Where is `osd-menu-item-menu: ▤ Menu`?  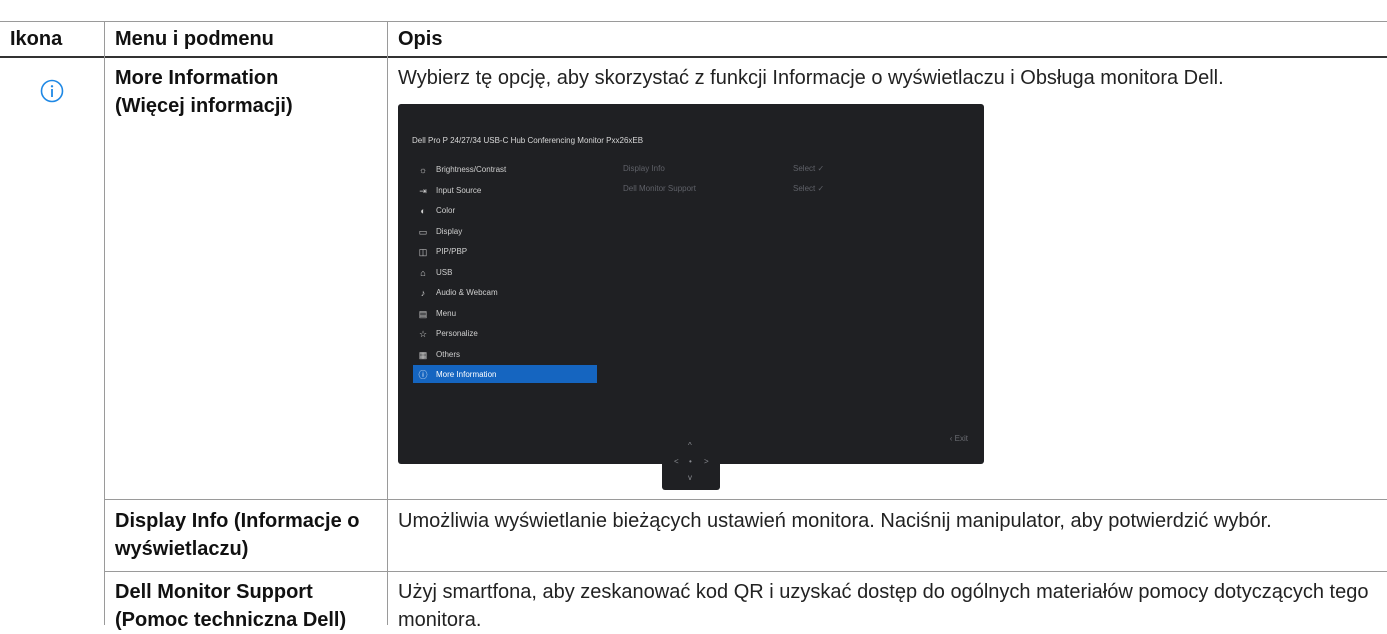 osd-menu-item-menu: ▤ Menu is located at coordinates (505, 313).